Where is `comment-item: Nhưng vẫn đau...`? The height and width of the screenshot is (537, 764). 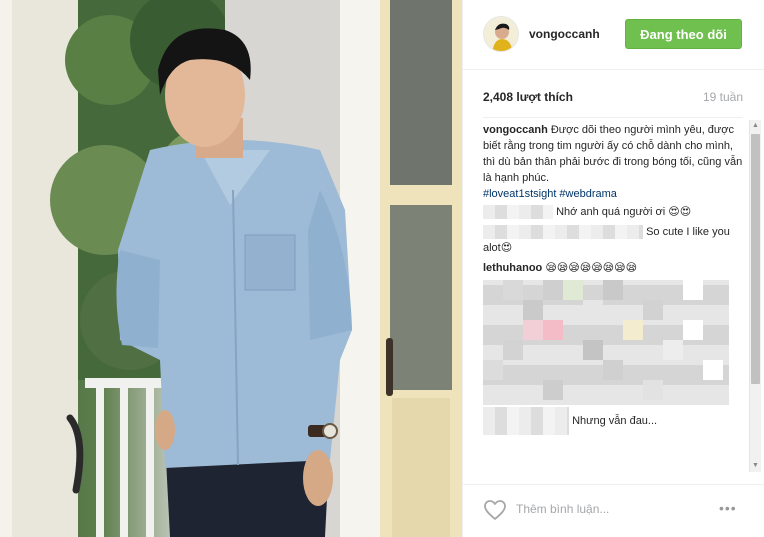
comment-item: Nhưng vẫn đau... is located at coordinates (614, 421).